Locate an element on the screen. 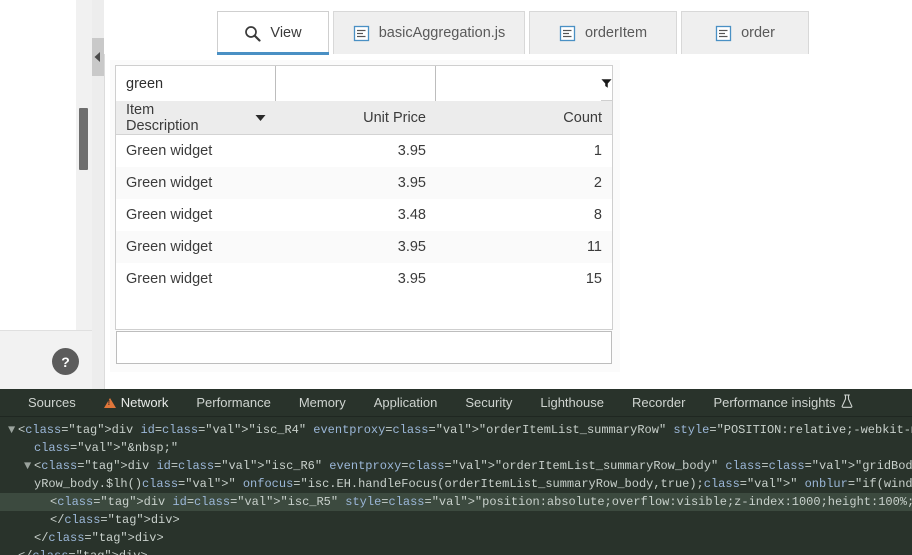 This screenshot has width=912, height=555. devtools-tab-lighthouse-label: Lighthouse is located at coordinates (572, 402).